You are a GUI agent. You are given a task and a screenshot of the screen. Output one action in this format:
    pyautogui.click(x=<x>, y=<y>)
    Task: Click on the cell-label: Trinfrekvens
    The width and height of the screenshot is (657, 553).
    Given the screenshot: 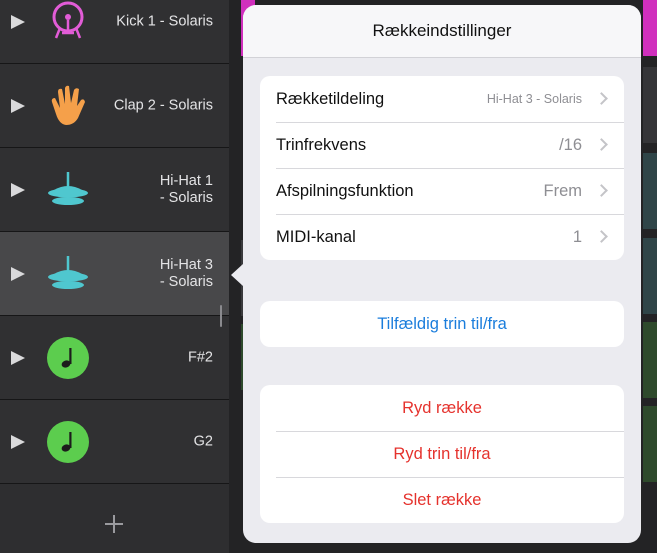 What is the action you would take?
    pyautogui.click(x=321, y=145)
    